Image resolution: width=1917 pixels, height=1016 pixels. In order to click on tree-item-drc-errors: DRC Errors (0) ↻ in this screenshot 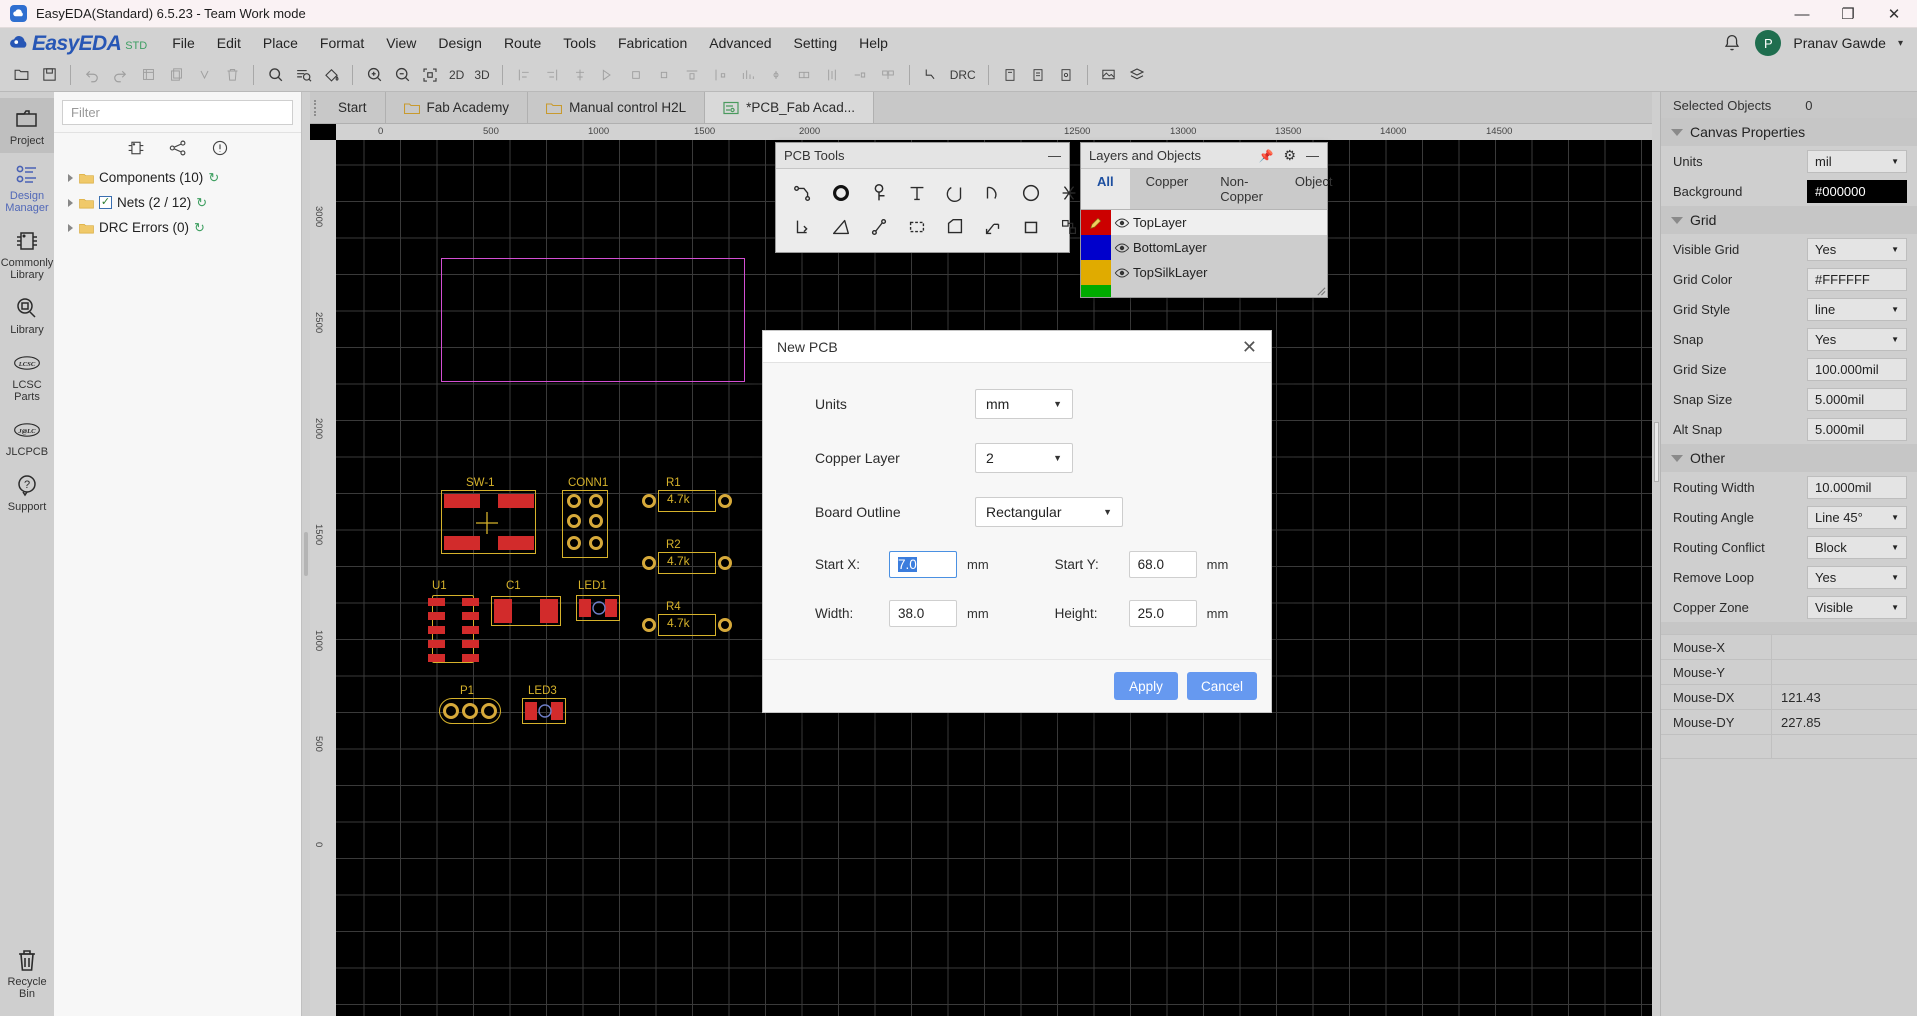, I will do `click(184, 227)`.